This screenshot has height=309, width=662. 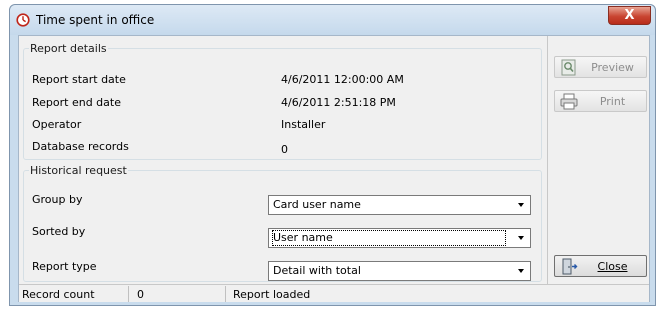 What do you see at coordinates (284, 149) in the screenshot?
I see `database-records-value: 0` at bounding box center [284, 149].